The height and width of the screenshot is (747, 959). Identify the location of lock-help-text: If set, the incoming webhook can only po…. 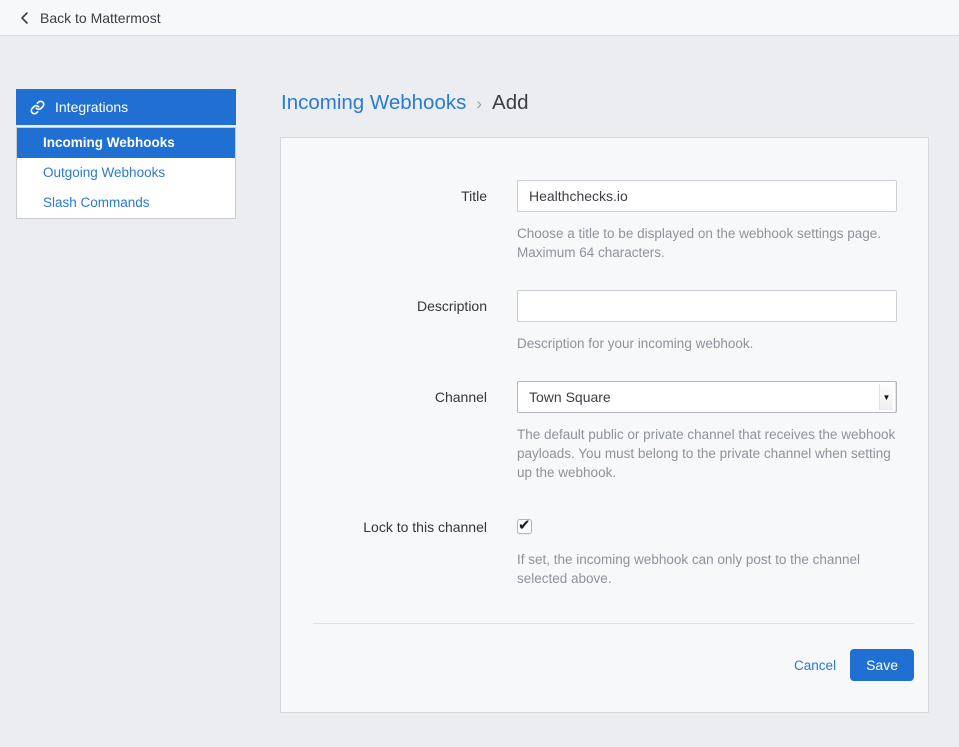
(688, 569).